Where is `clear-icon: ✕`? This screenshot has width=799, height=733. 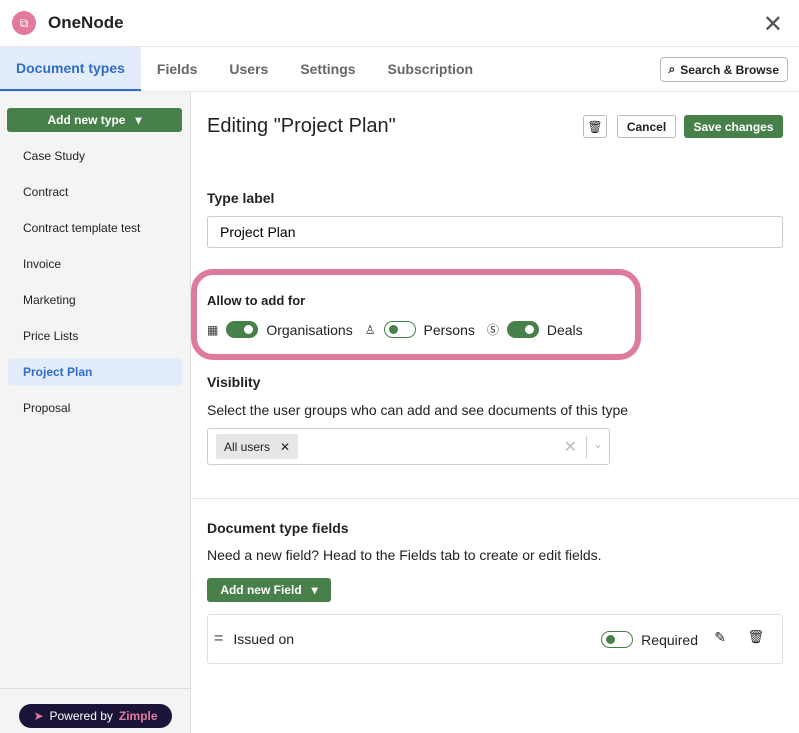 clear-icon: ✕ is located at coordinates (570, 447).